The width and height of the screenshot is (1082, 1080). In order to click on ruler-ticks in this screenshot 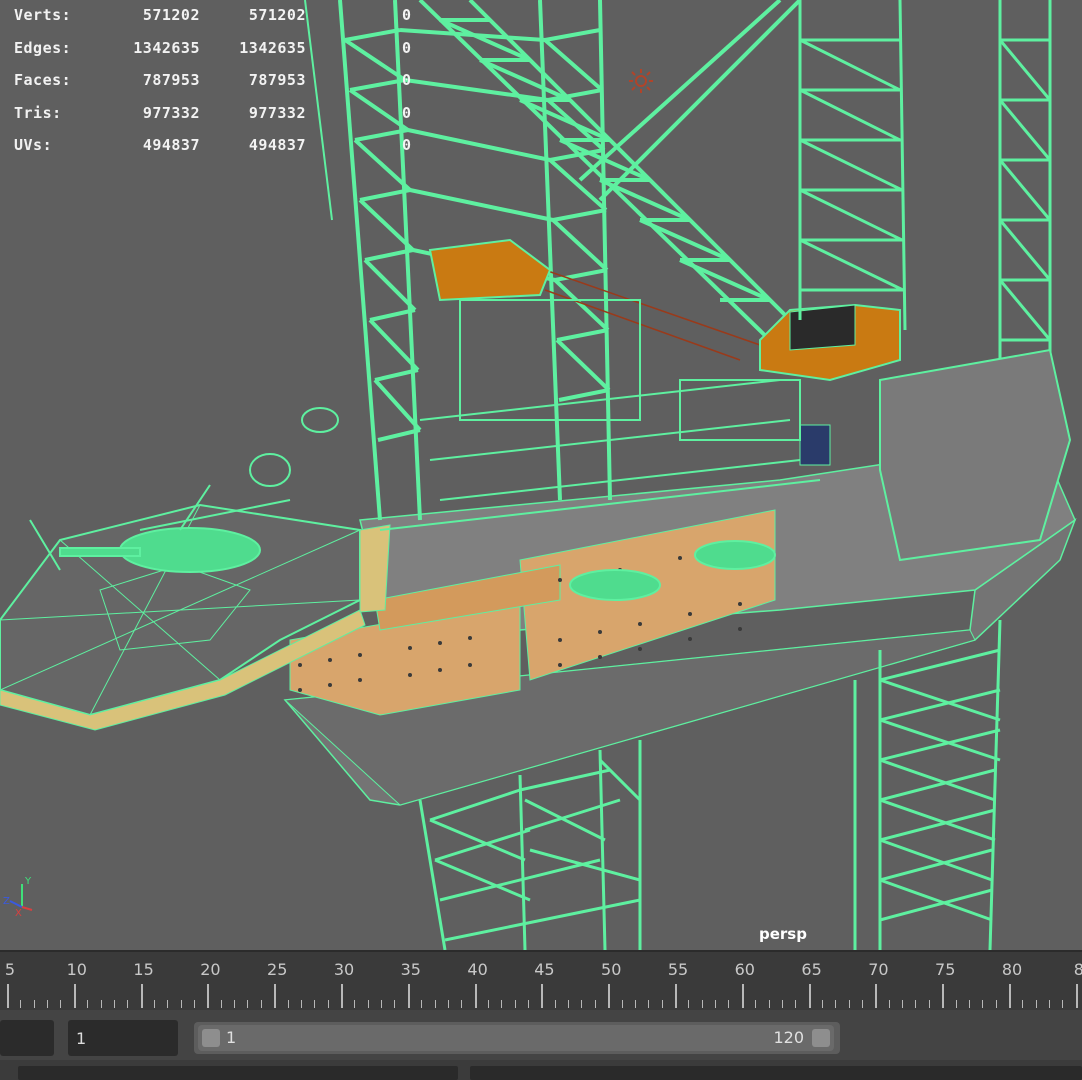, I will do `click(541, 995)`.